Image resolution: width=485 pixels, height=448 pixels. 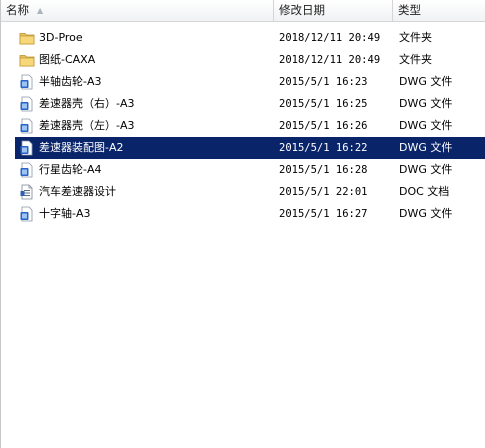 I want to click on file-name: 差速器壳（左）-A3, so click(x=87, y=125).